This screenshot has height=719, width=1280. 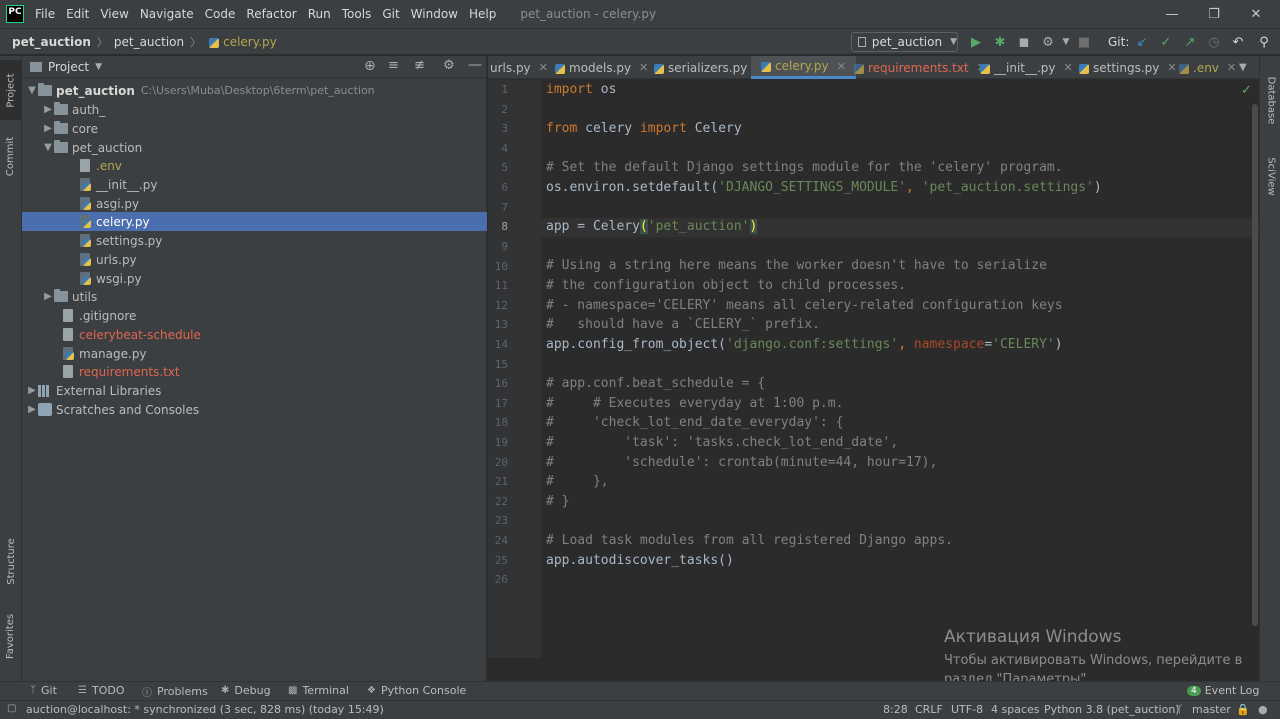 I want to click on tool-debug-button: ✱ Debug, so click(x=246, y=690).